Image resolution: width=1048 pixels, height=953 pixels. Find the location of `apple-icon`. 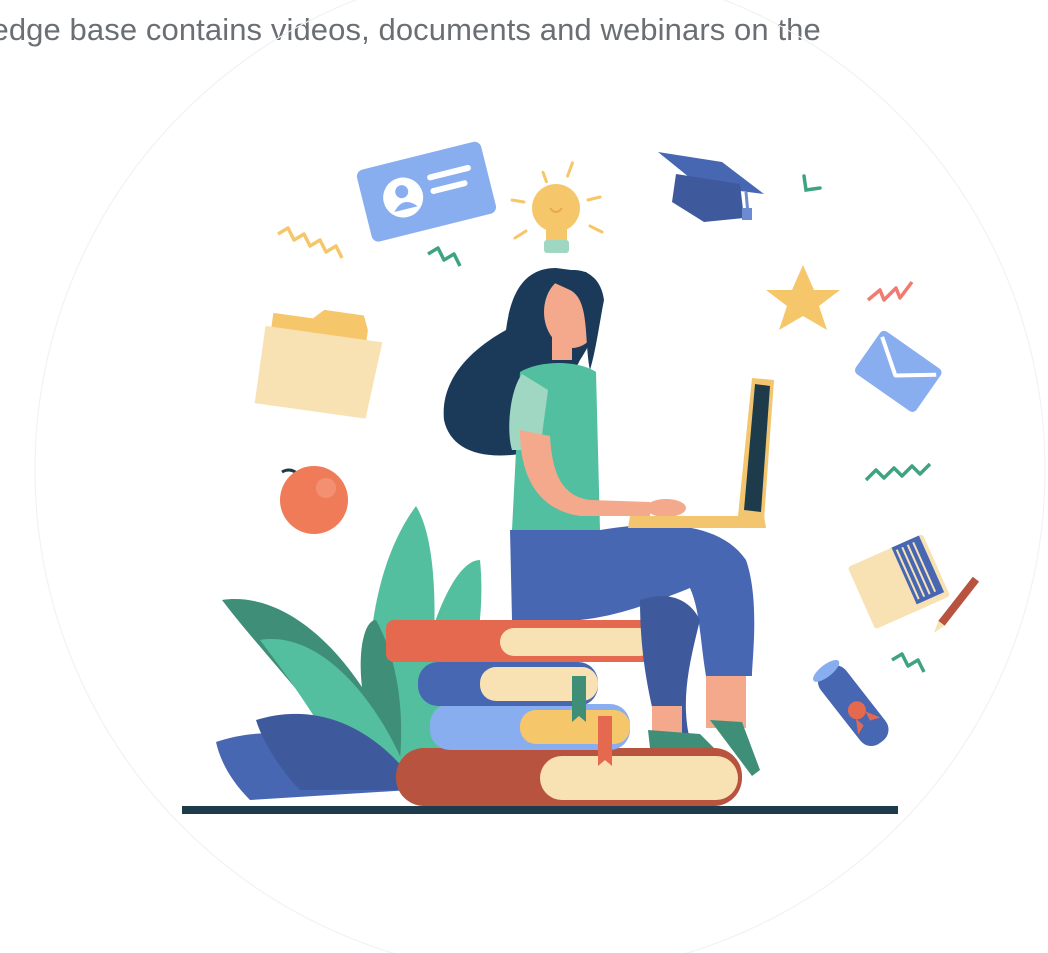

apple-icon is located at coordinates (314, 500).